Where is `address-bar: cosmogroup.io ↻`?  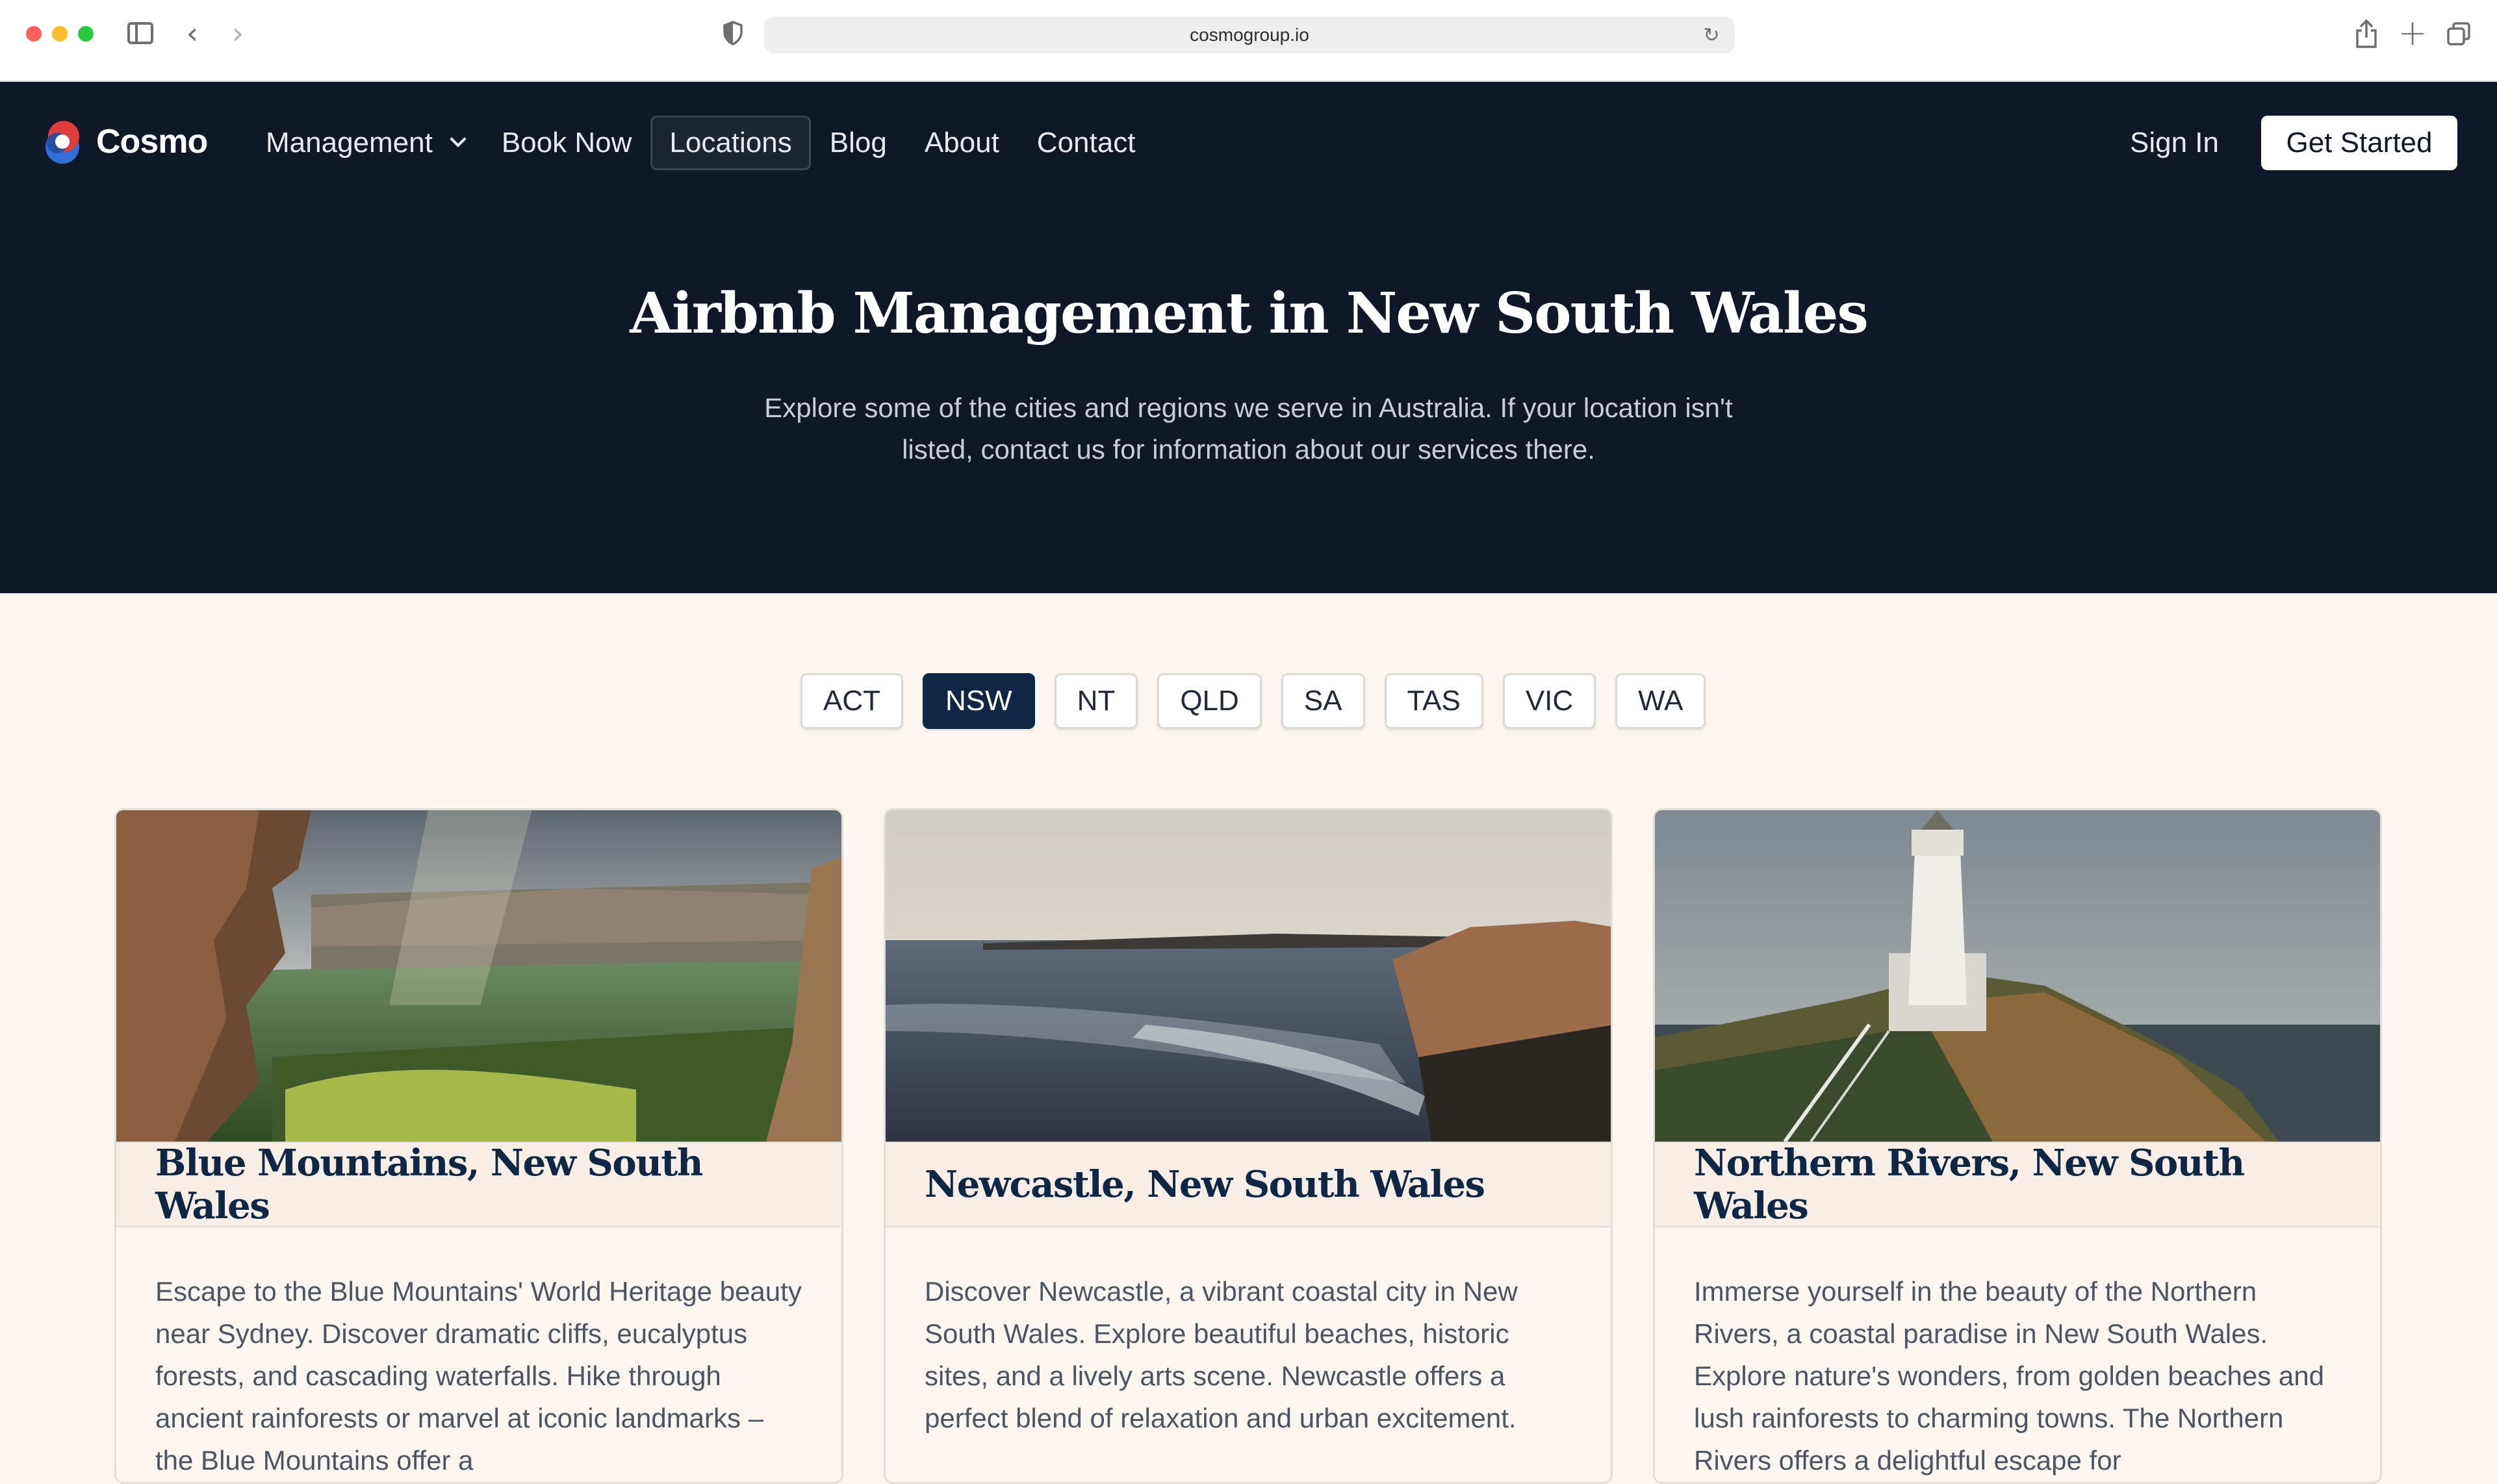 address-bar: cosmogroup.io ↻ is located at coordinates (1249, 35).